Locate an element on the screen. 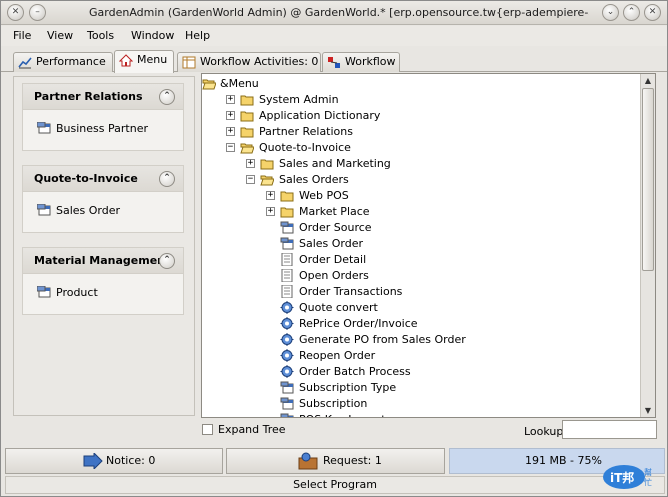 The height and width of the screenshot is (497, 668). lookup-input is located at coordinates (609, 429).